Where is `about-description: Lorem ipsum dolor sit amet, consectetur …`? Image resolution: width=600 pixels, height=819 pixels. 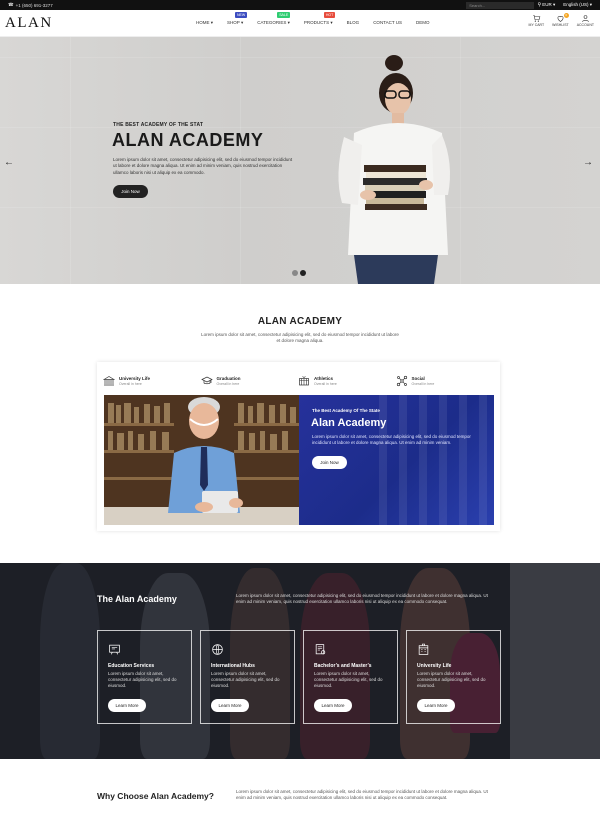
about-description: Lorem ipsum dolor sit amet, consectetur … is located at coordinates (300, 338).